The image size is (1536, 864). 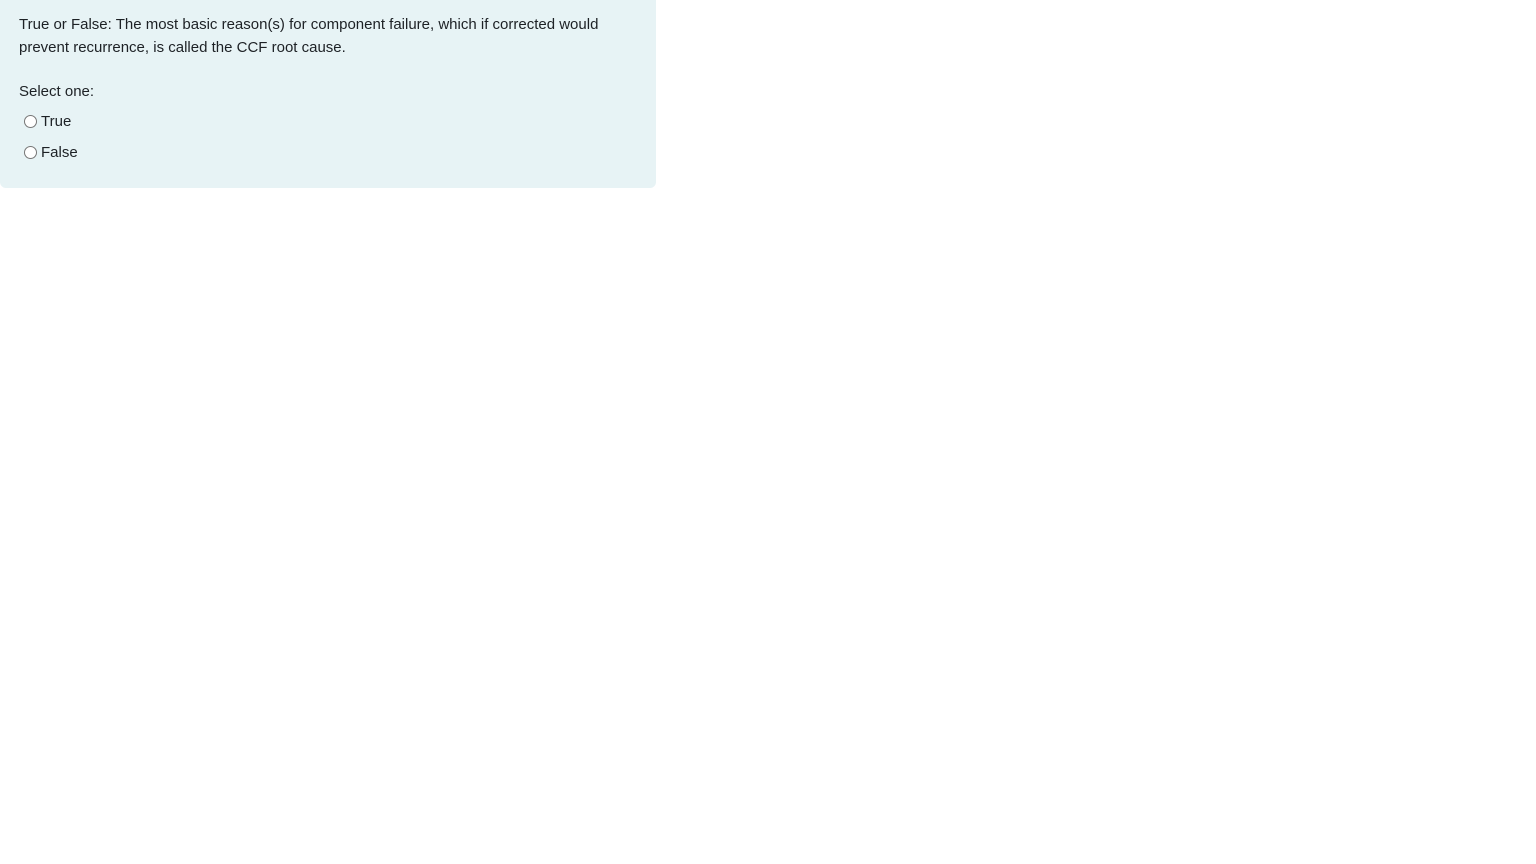 What do you see at coordinates (328, 121) in the screenshot?
I see `answer-option-true: True` at bounding box center [328, 121].